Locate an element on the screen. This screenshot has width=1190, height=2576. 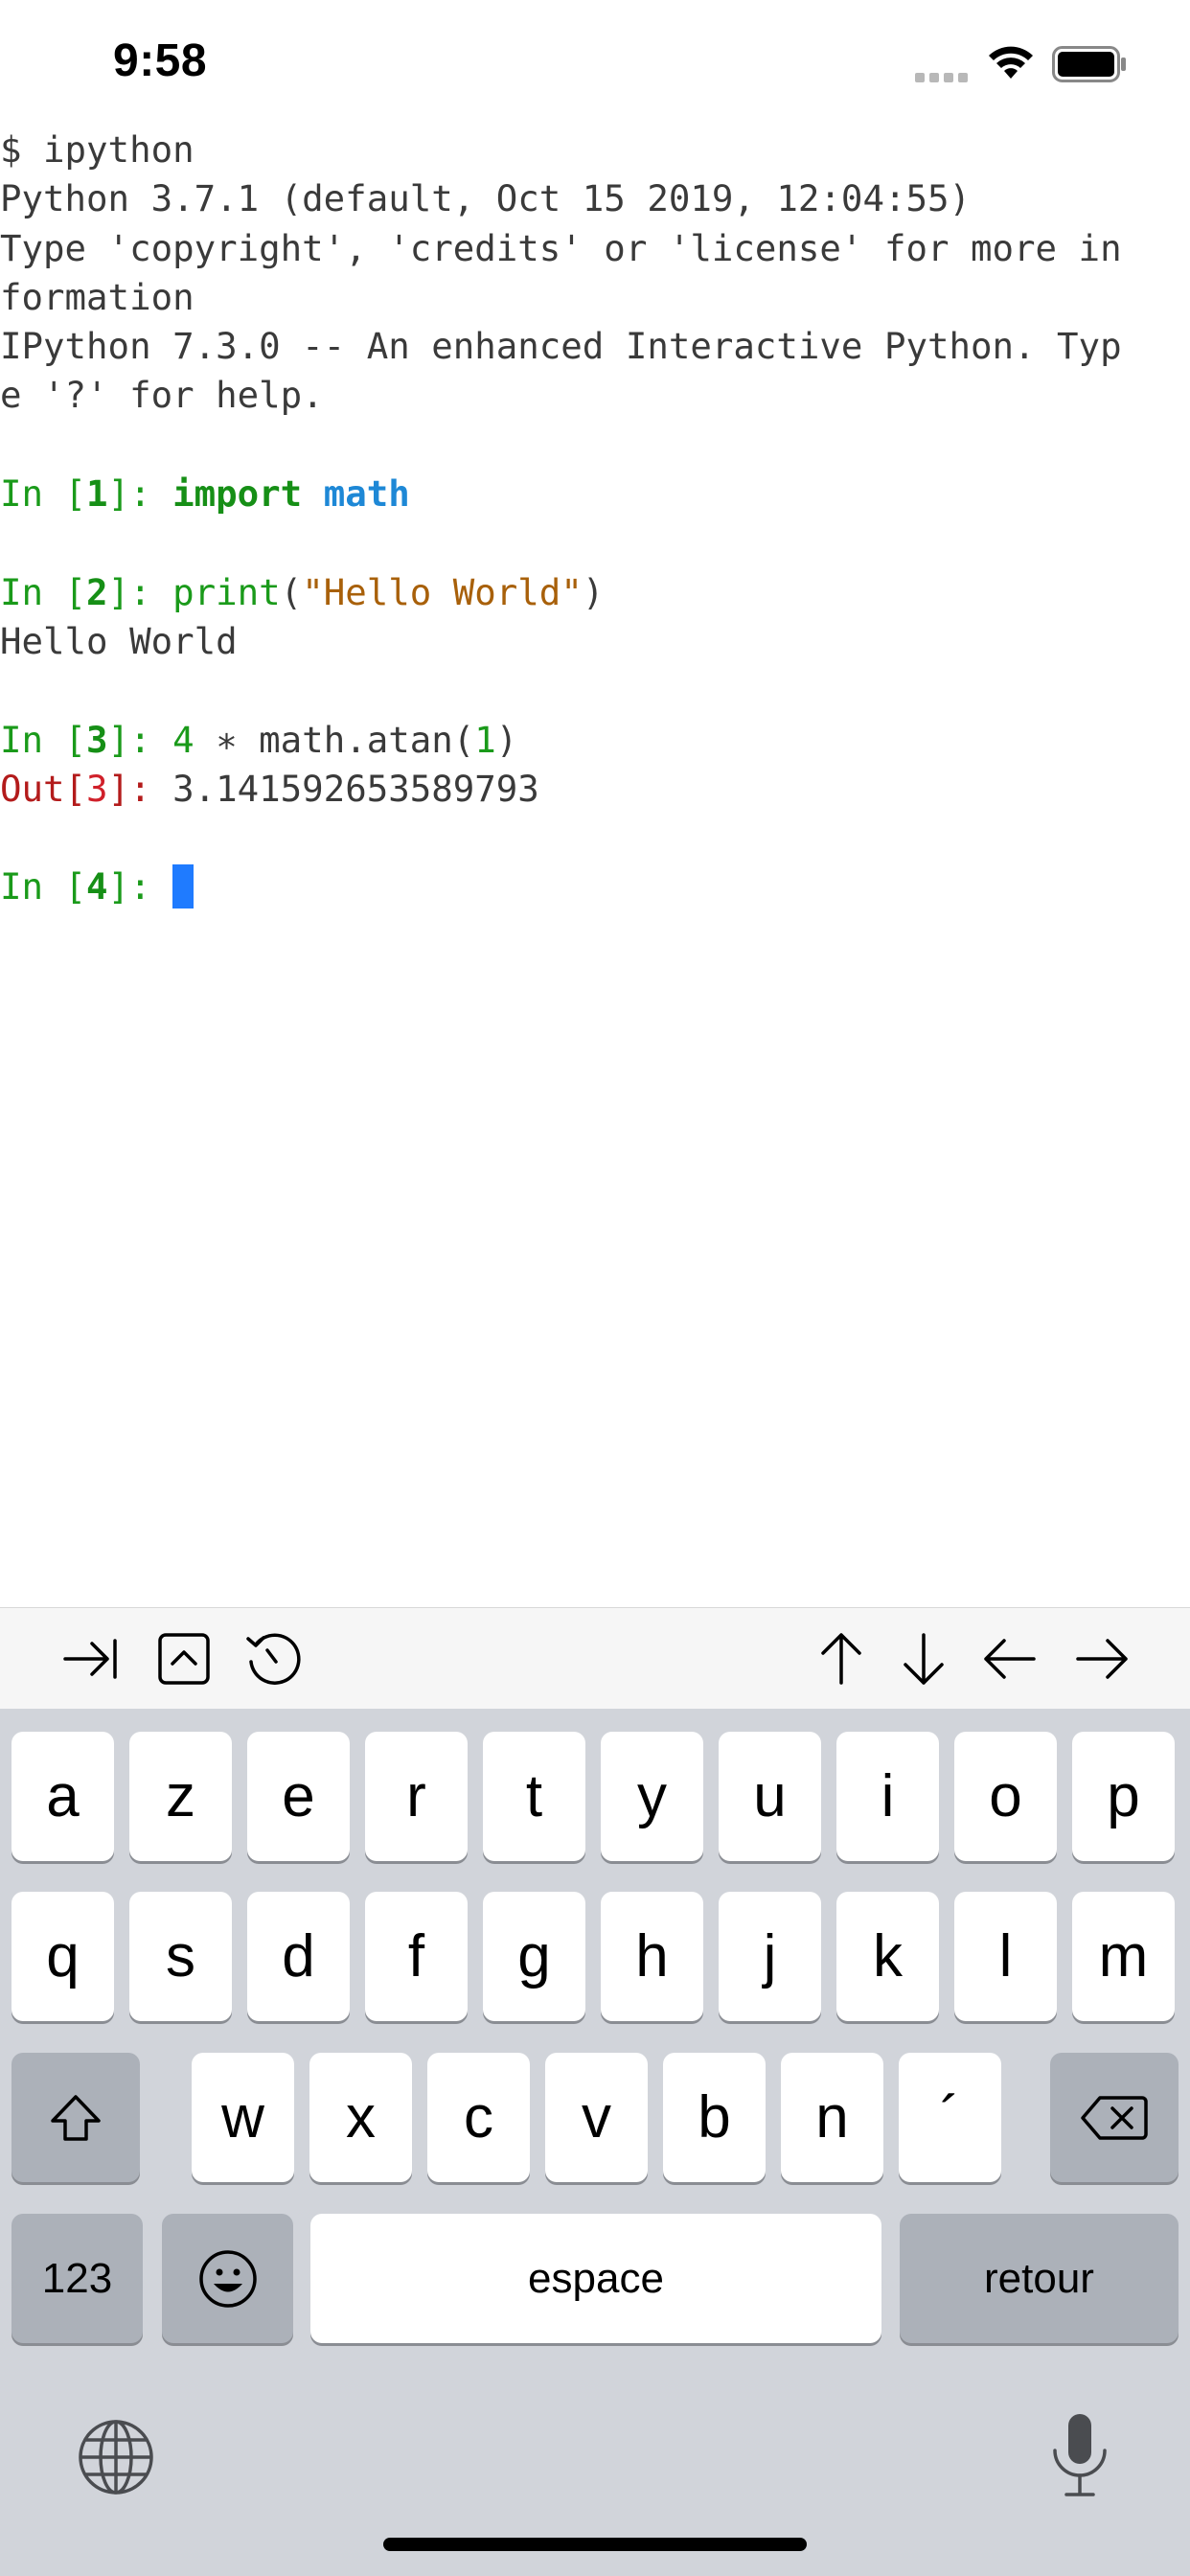
return-key: retour is located at coordinates (1039, 2278).